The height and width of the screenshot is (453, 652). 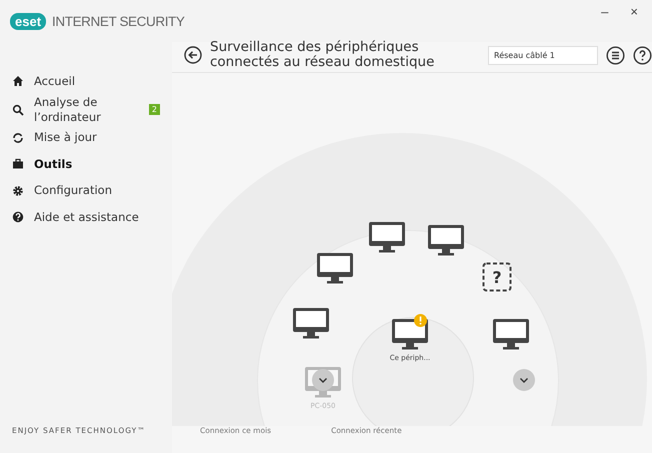 What do you see at coordinates (118, 21) in the screenshot?
I see `app-title: INTERNET SECURITY` at bounding box center [118, 21].